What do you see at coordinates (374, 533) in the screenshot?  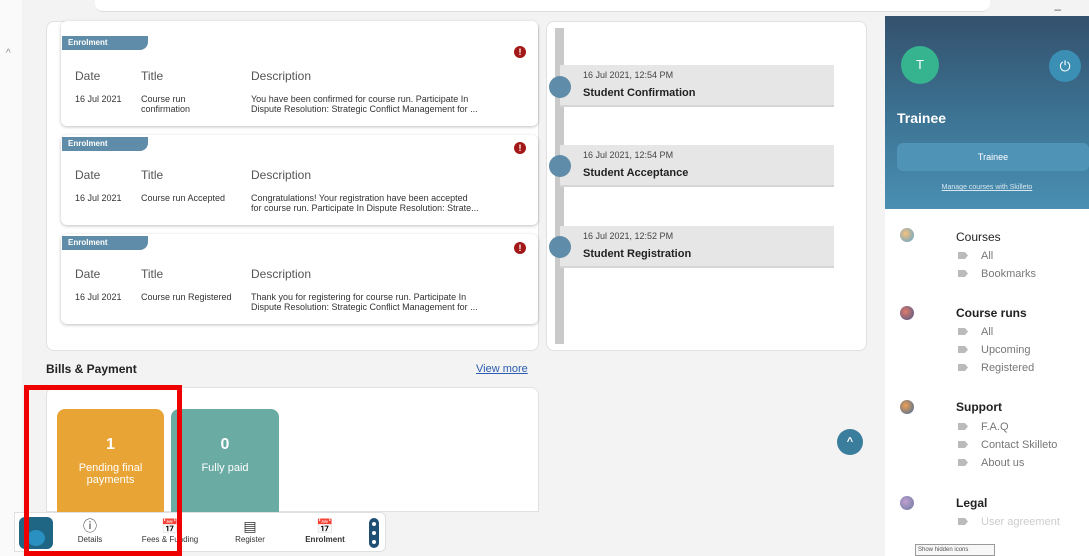 I see `more-options-icon` at bounding box center [374, 533].